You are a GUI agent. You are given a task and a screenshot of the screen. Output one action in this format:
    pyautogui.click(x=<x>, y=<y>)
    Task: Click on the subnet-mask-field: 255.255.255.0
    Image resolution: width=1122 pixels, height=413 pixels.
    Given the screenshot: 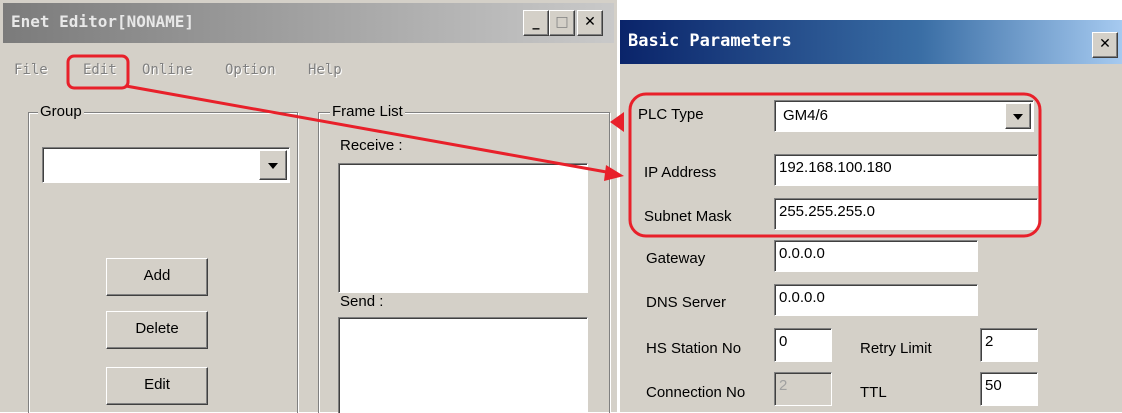 What is the action you would take?
    pyautogui.click(x=906, y=214)
    